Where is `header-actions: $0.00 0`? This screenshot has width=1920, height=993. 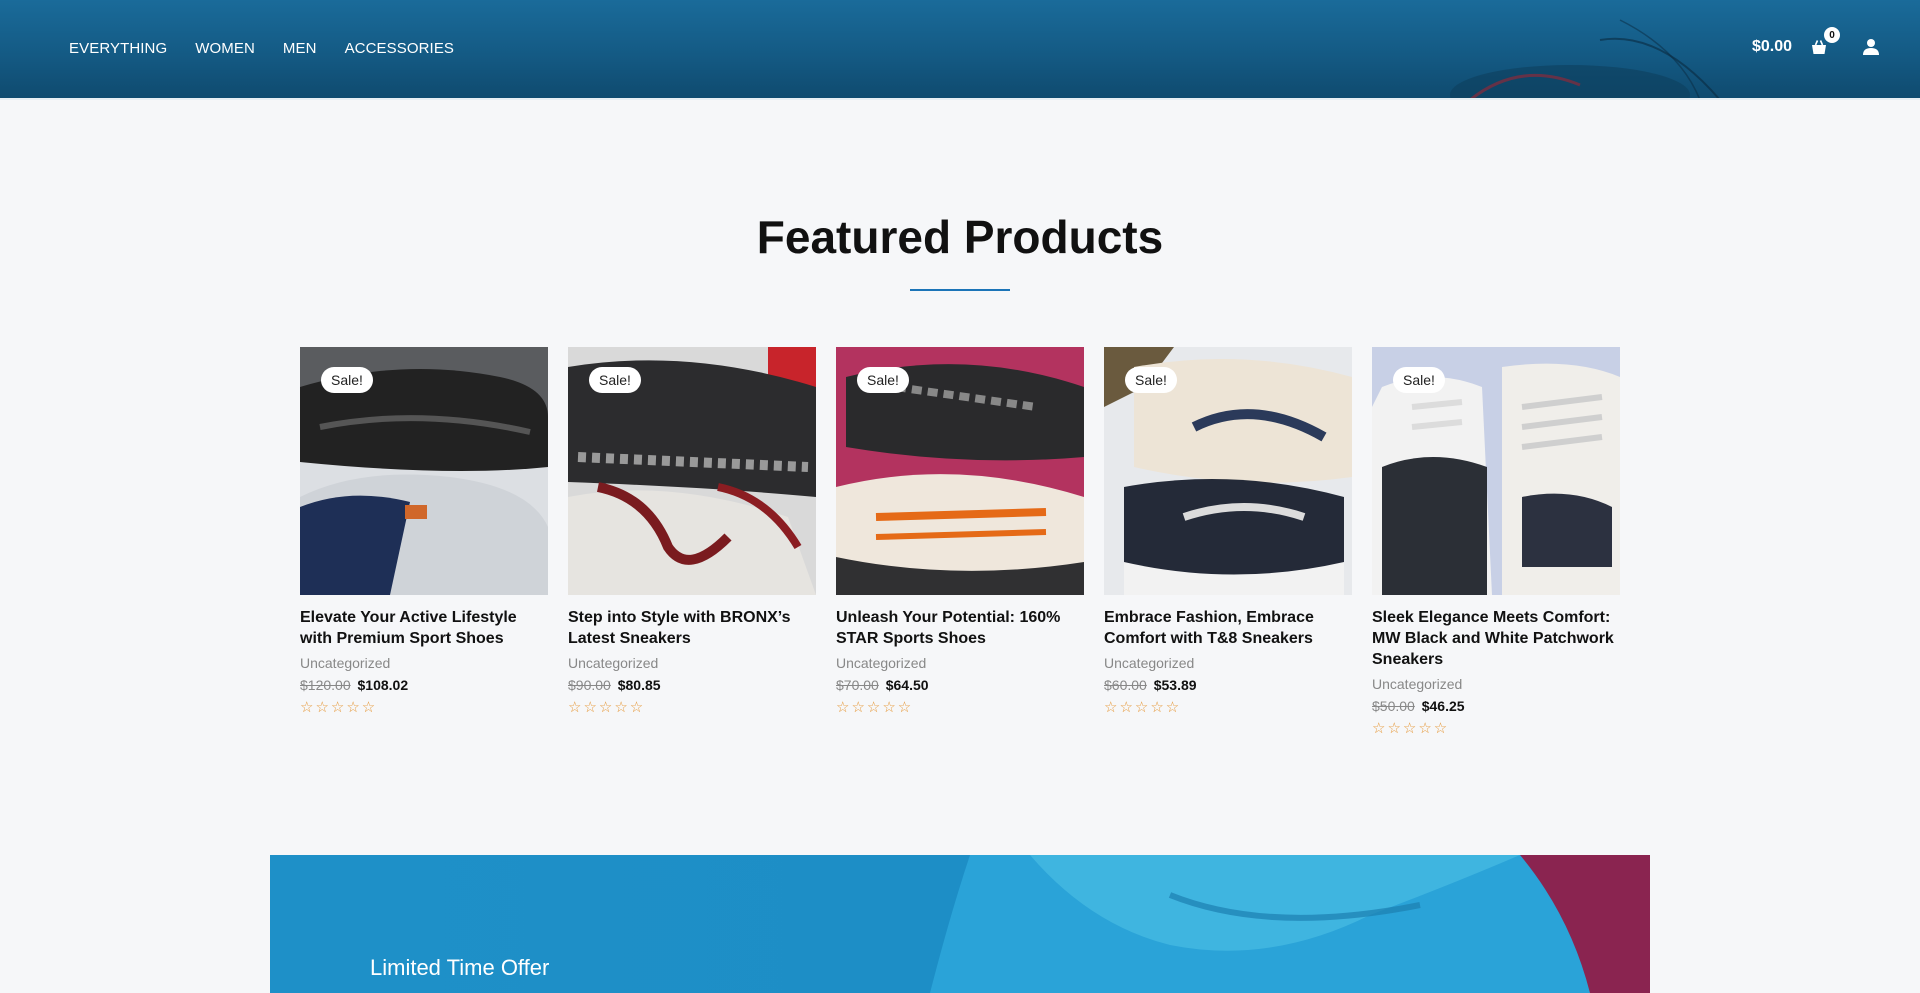
header-actions: $0.00 0 is located at coordinates (1817, 42).